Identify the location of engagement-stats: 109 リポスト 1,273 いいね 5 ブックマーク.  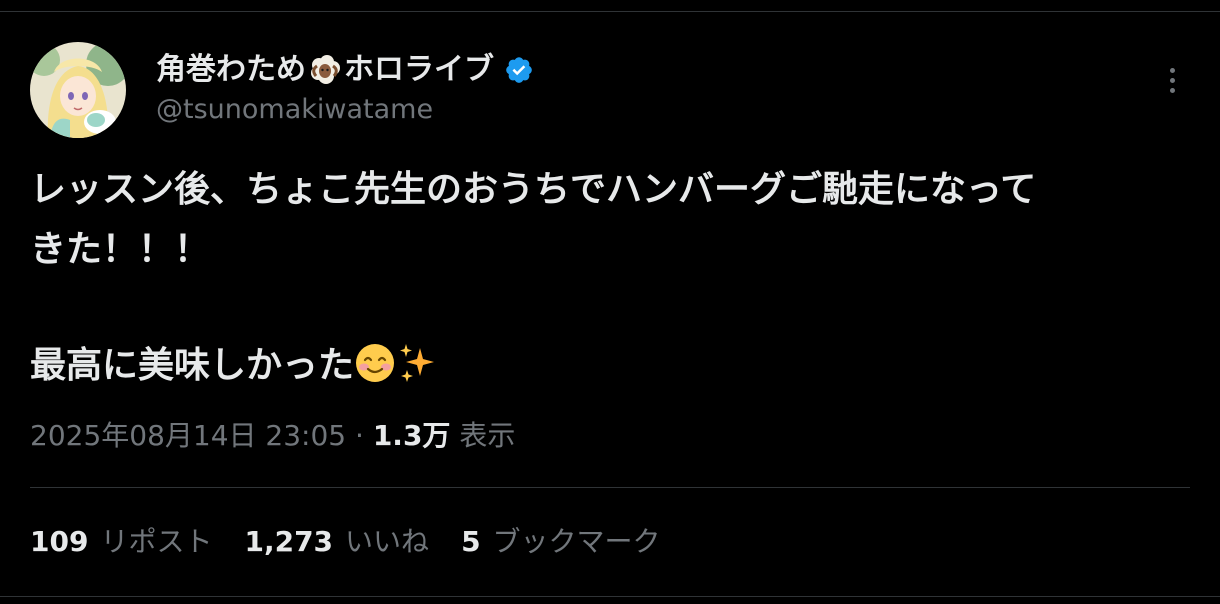
(345, 542).